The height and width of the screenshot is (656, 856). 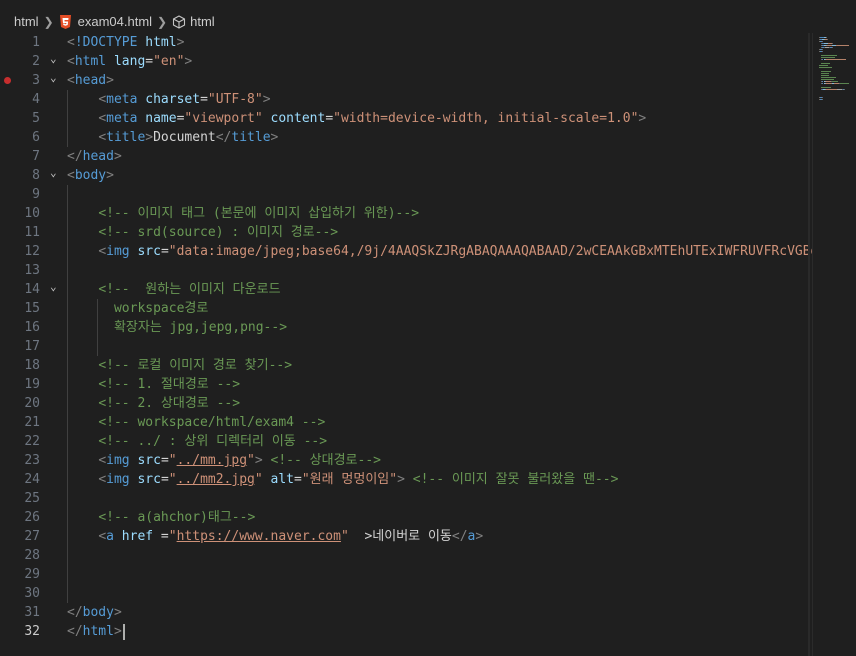 I want to click on code-line: 32 </html>, so click(x=406, y=631).